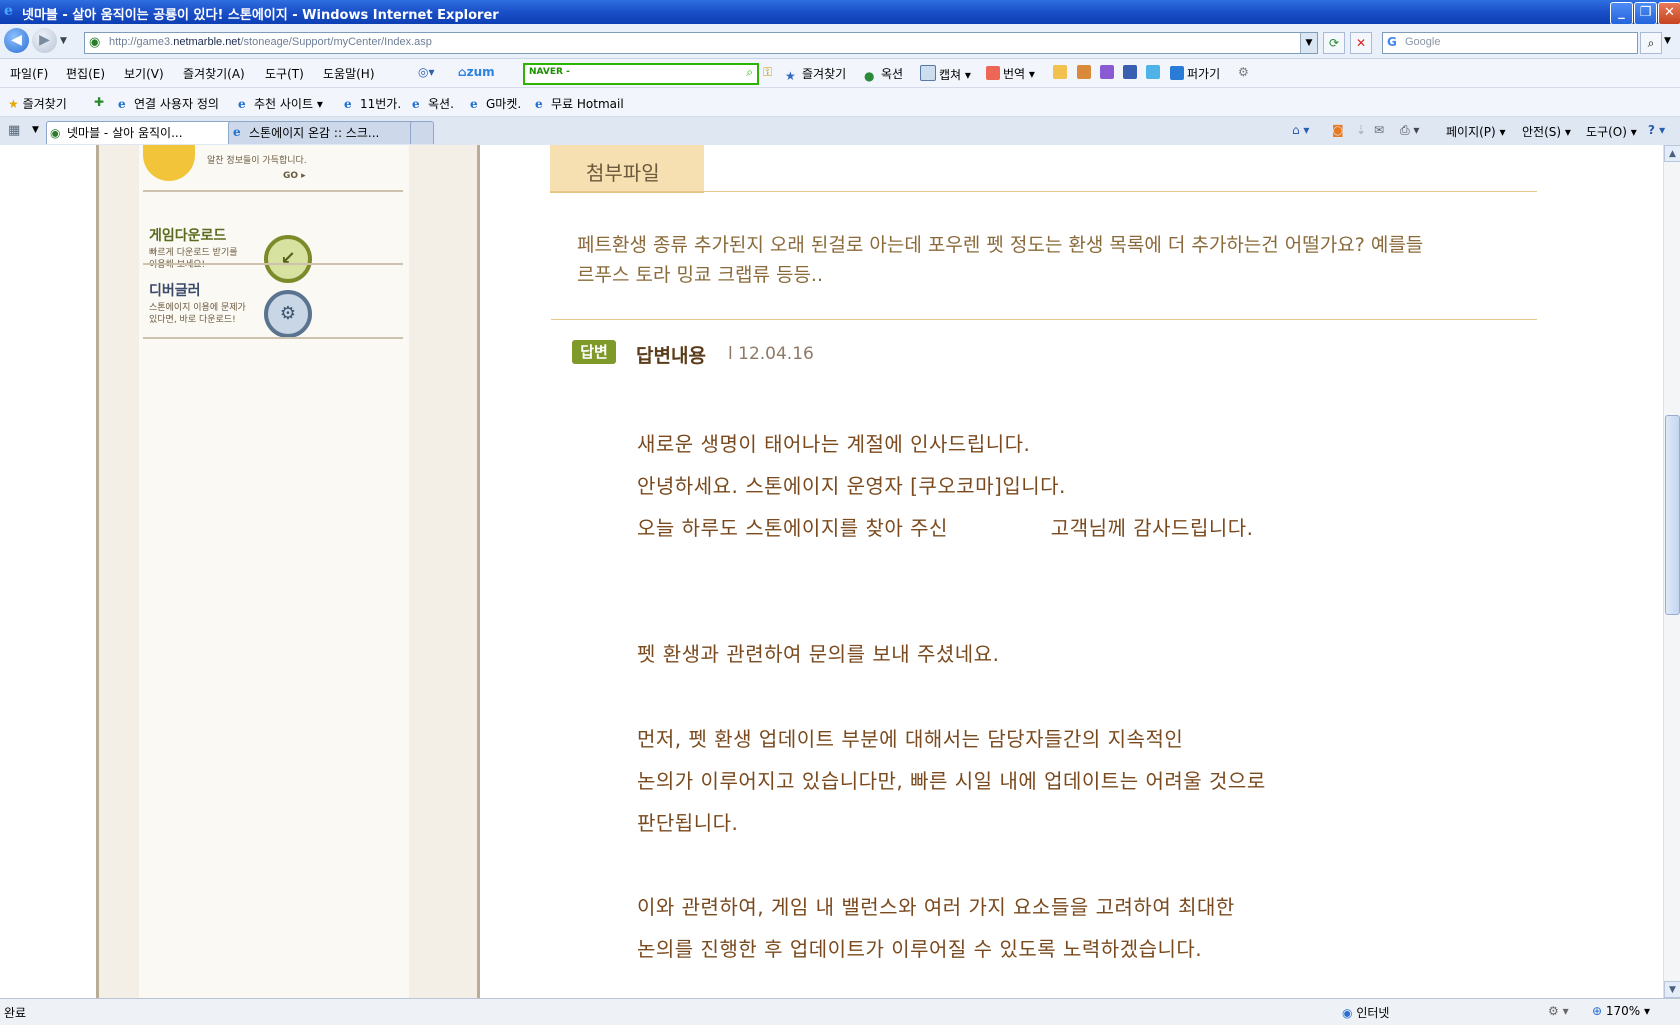 The width and height of the screenshot is (1680, 1025). I want to click on vertical-scrollbar: ▲ ▼, so click(1671, 571).